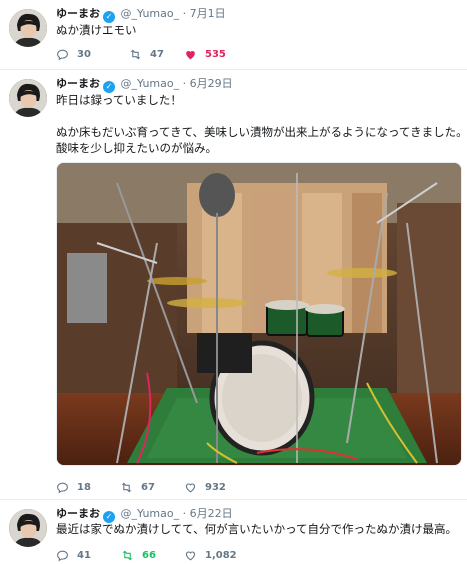 The width and height of the screenshot is (467, 564). I want to click on tweet-text: ぬか漬けエモい, so click(96, 30).